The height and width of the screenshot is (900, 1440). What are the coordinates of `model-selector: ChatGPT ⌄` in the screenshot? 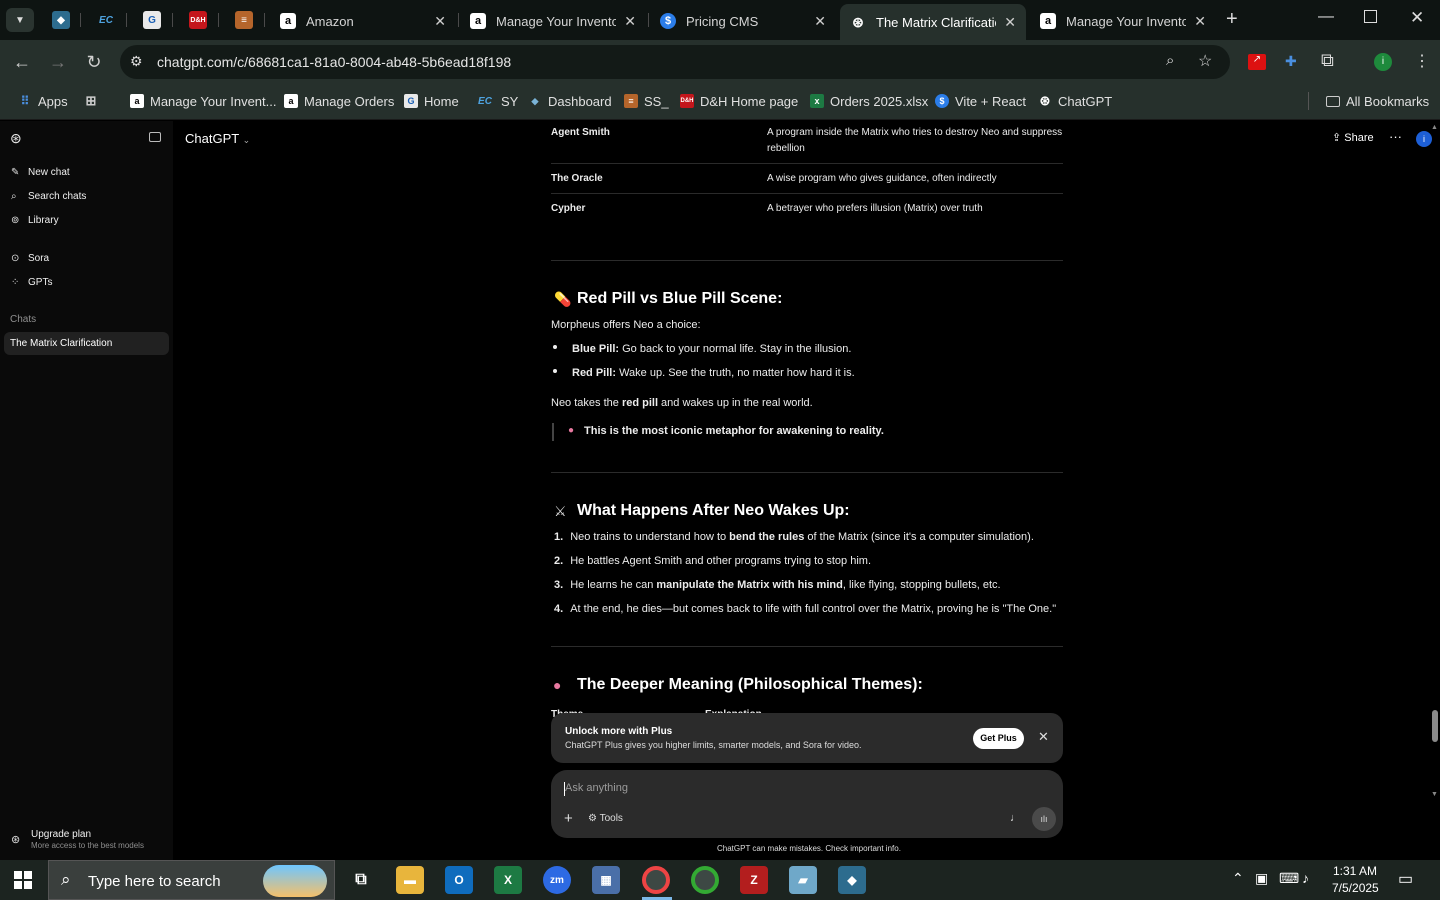 It's located at (217, 138).